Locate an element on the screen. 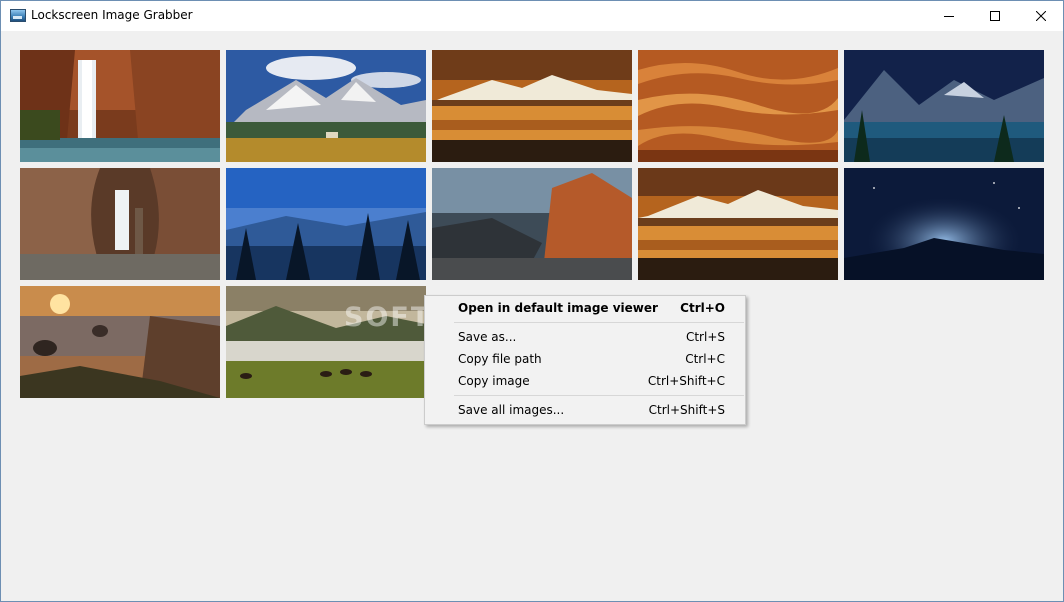  close-icon is located at coordinates (1041, 16).